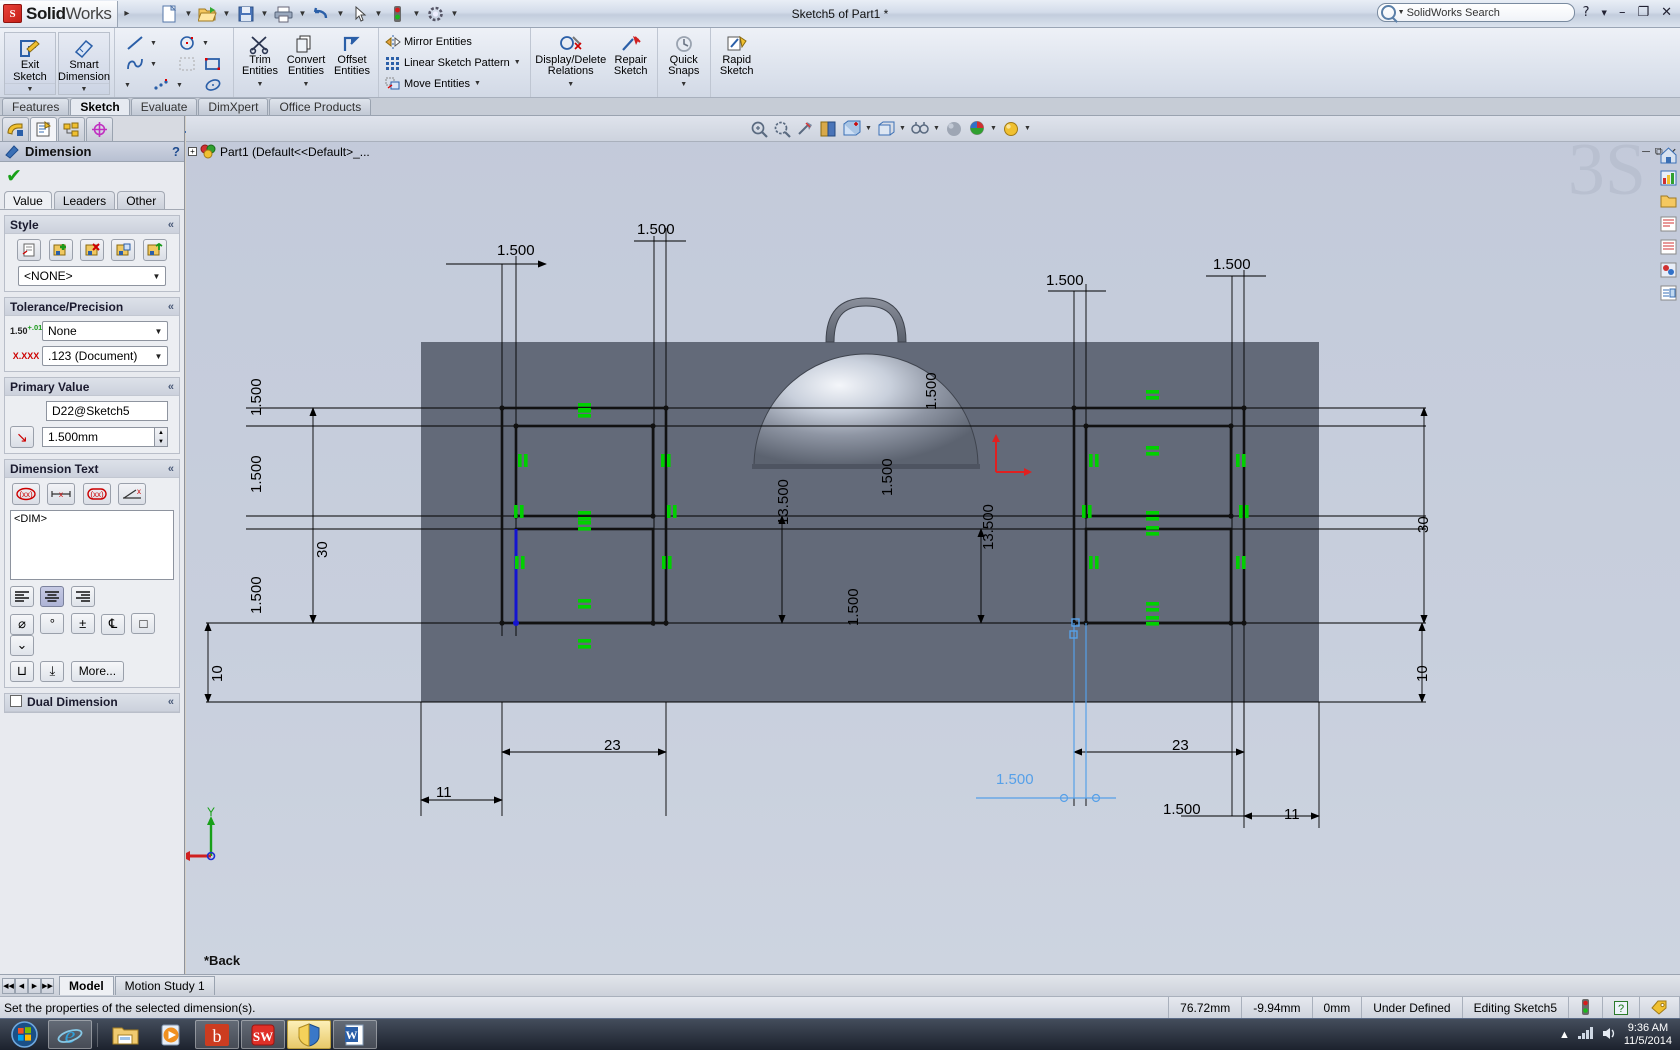 This screenshot has width=1680, height=1050. I want to click on help-caret-icon: ▼, so click(1604, 13).